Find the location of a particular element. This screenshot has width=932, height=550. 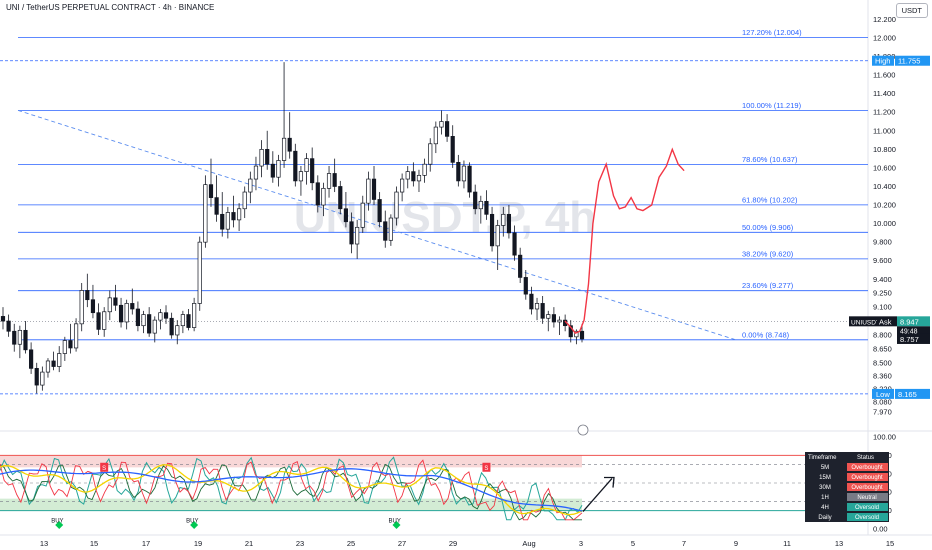

time-tick-label: 27 is located at coordinates (402, 543).